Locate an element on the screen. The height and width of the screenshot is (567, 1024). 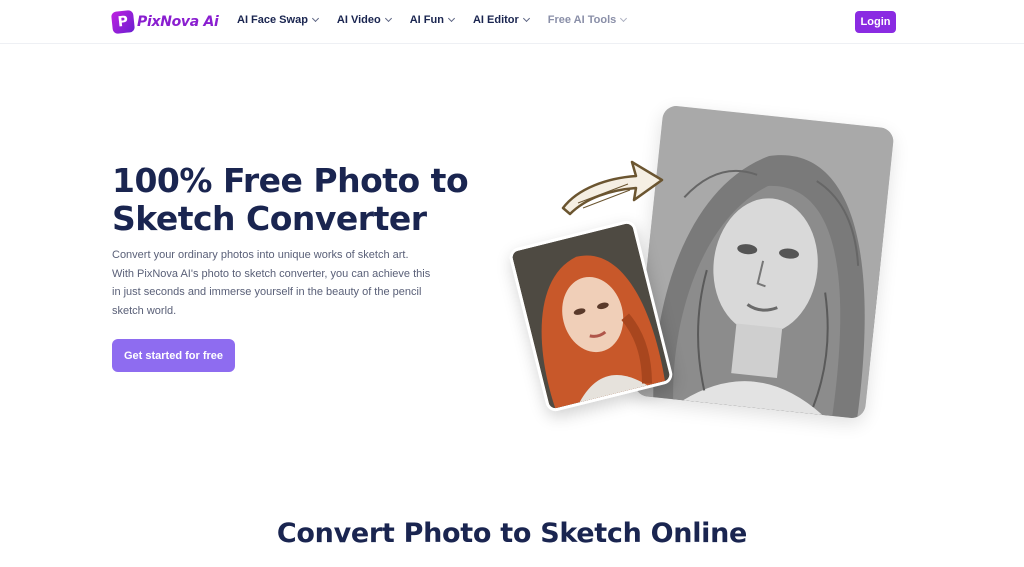
nav-ai-fun: AI Fun is located at coordinates (432, 20).